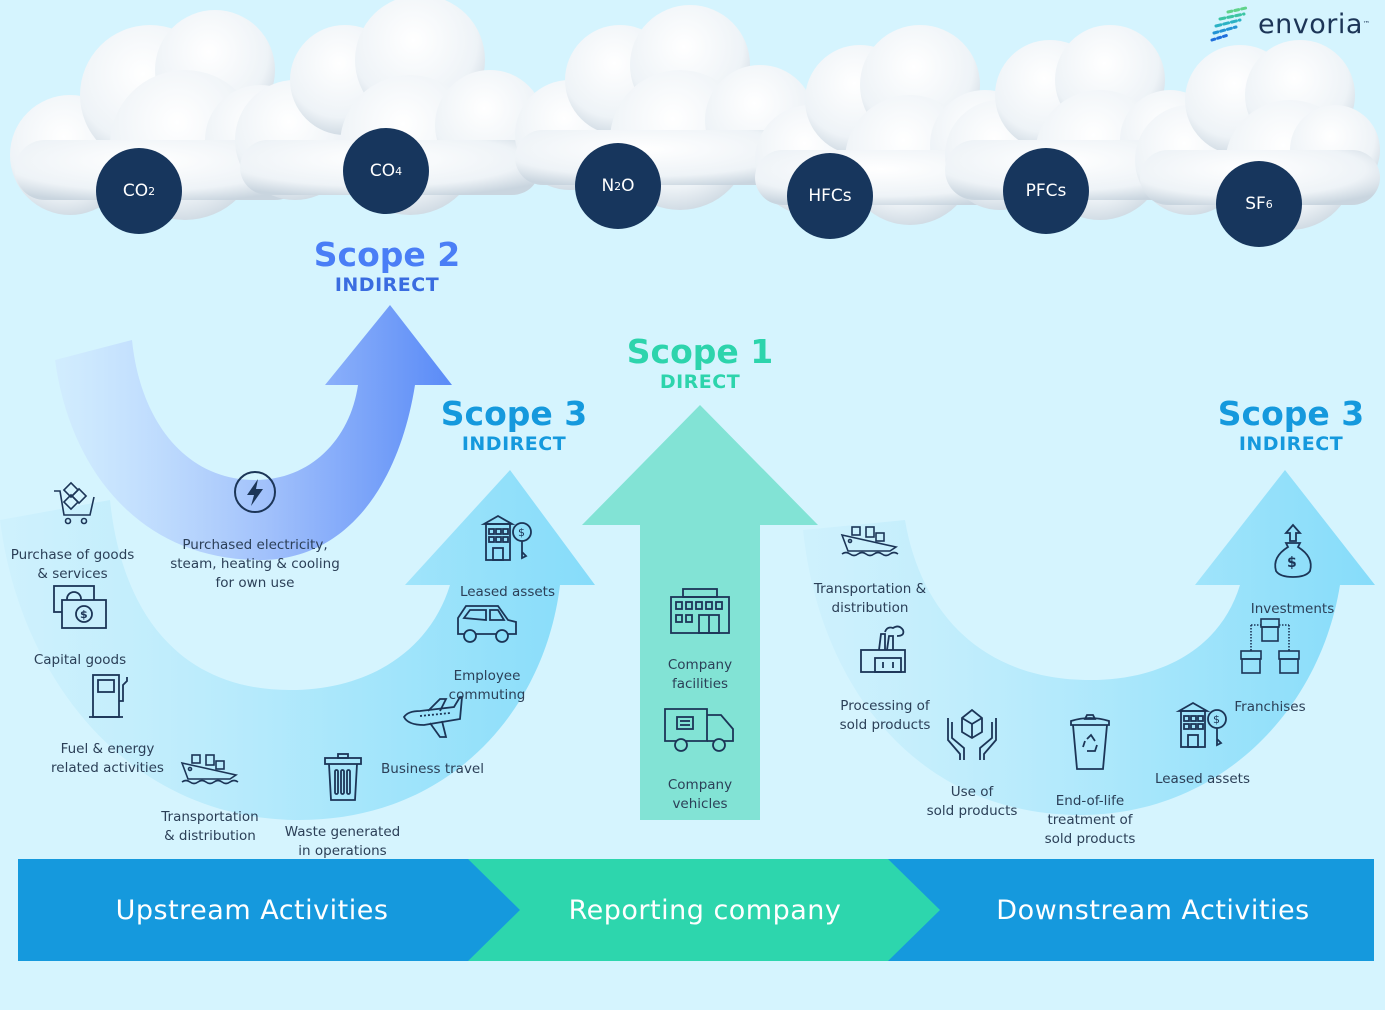 The height and width of the screenshot is (1010, 1385). What do you see at coordinates (74, 503) in the screenshot?
I see `shopping-cart-icon` at bounding box center [74, 503].